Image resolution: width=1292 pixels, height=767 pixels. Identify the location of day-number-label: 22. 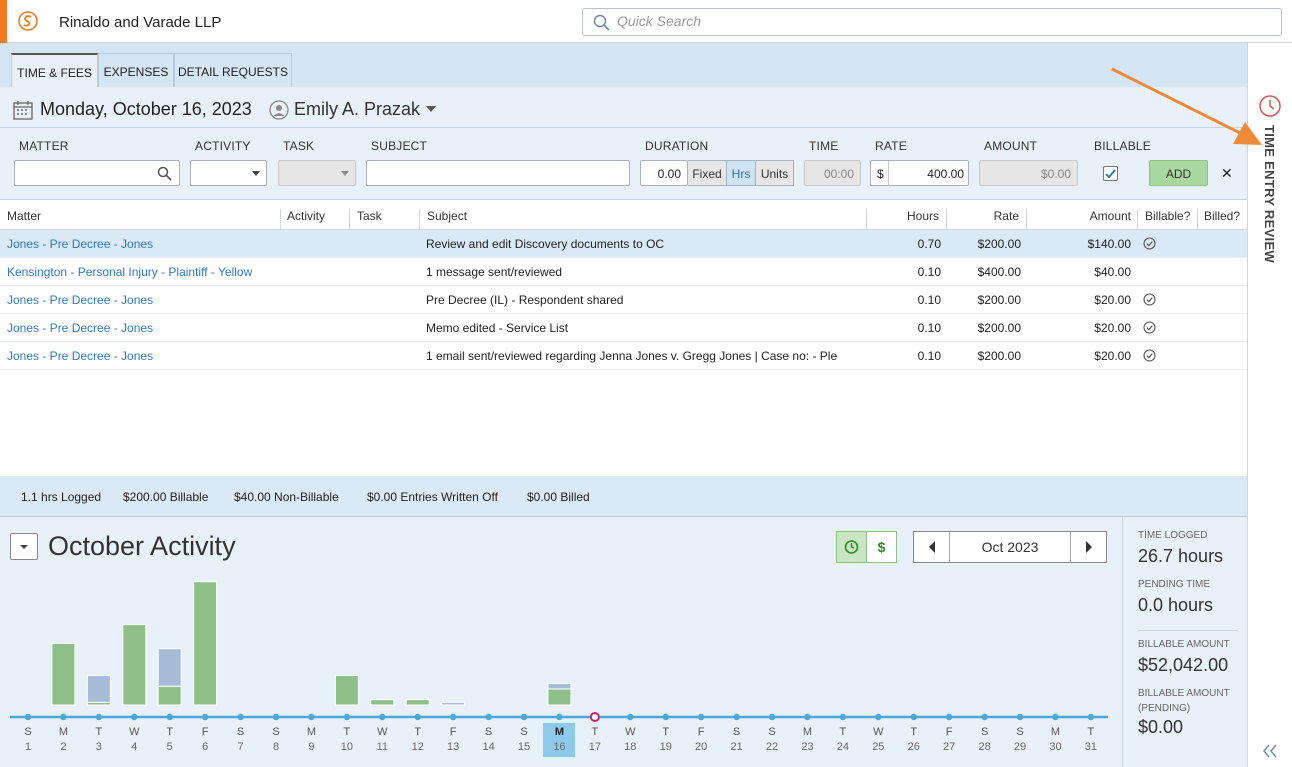
(772, 747).